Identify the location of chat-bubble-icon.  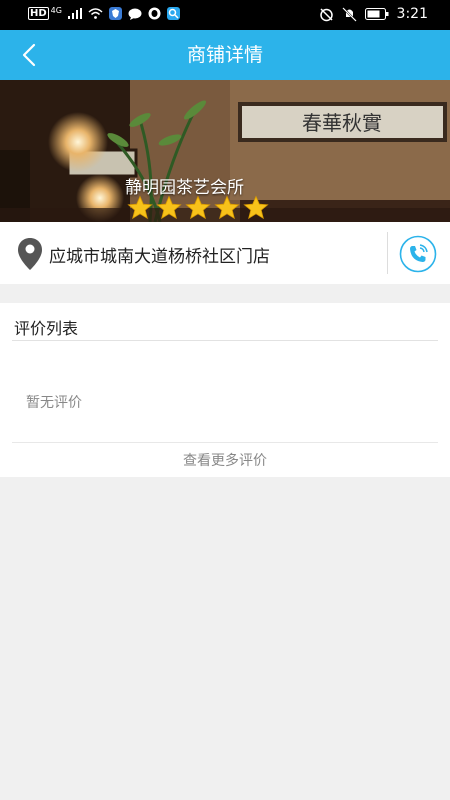
(135, 14).